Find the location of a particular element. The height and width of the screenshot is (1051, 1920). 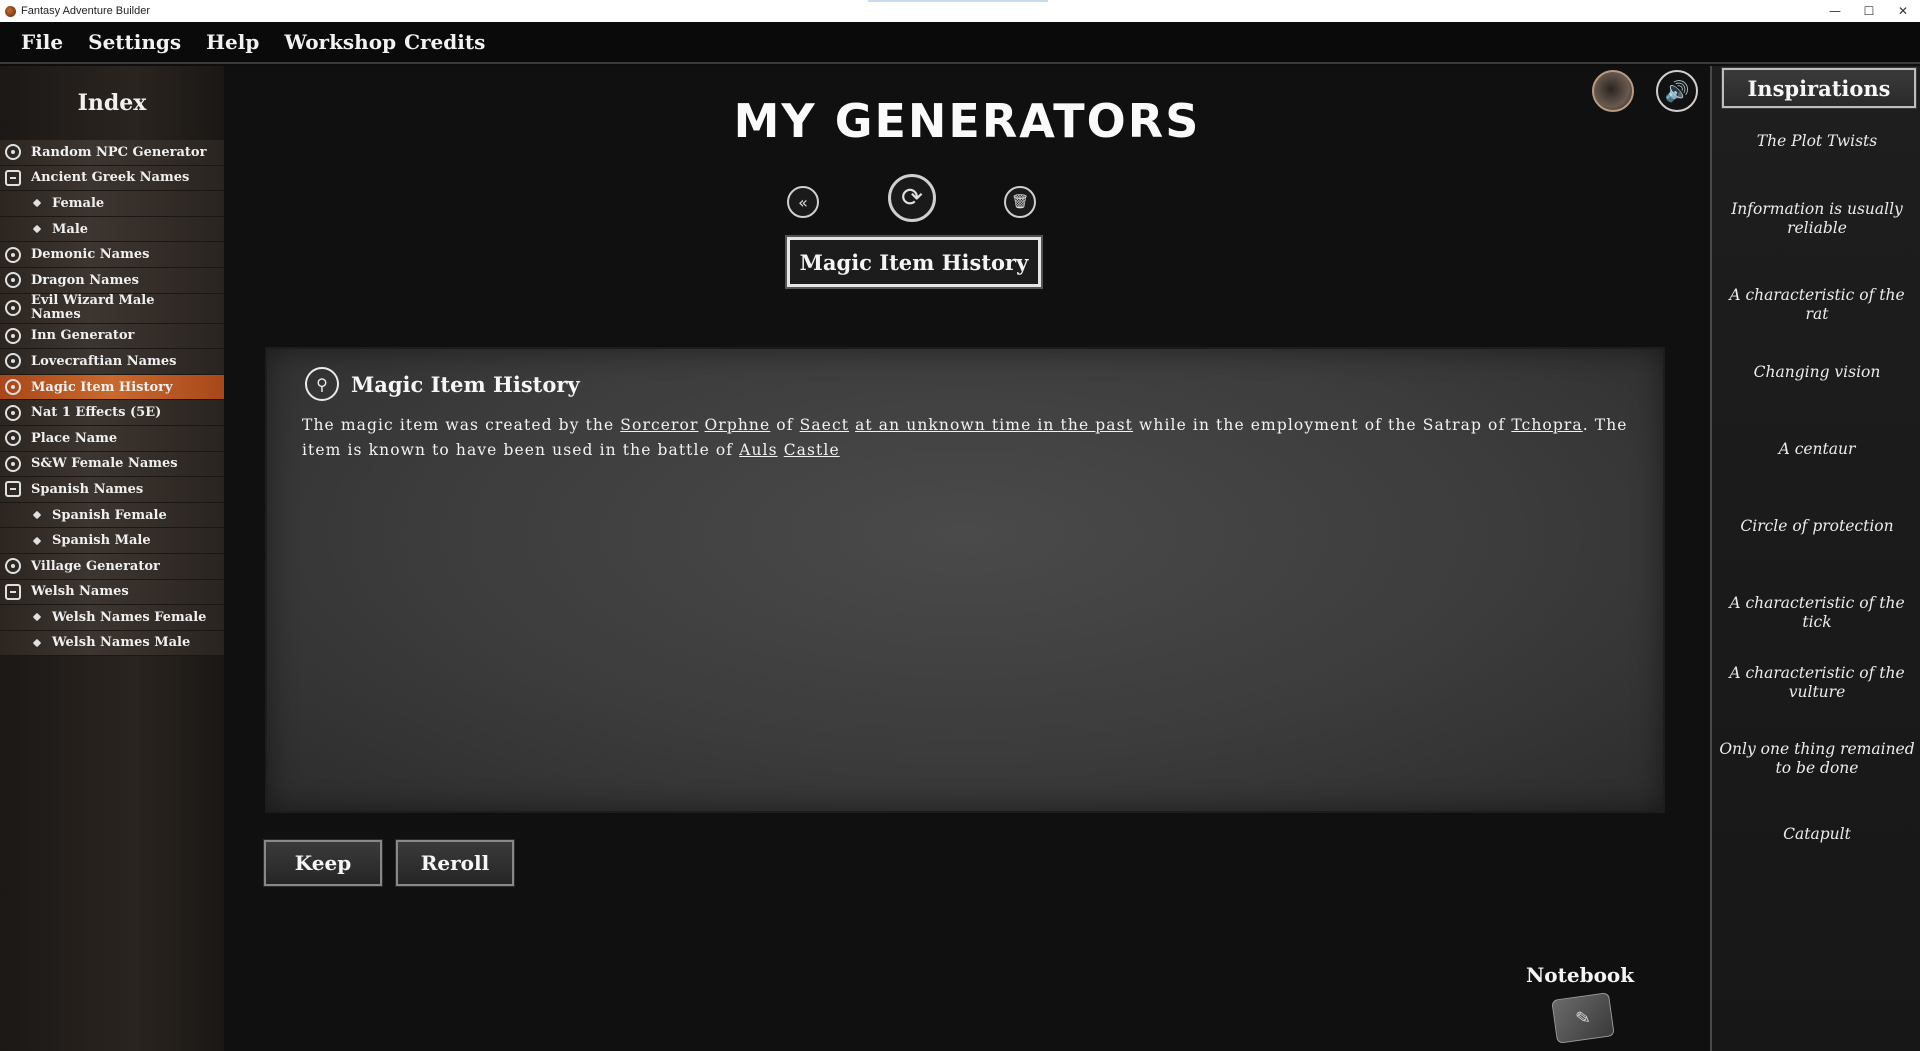

result-link: Orphne is located at coordinates (738, 425).